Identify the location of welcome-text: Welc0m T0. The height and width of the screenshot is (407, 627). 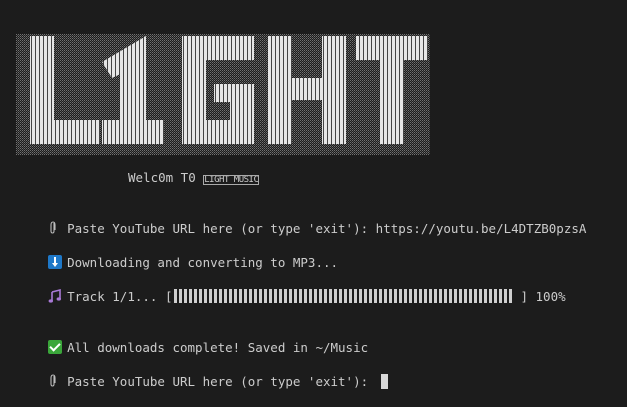
(166, 177).